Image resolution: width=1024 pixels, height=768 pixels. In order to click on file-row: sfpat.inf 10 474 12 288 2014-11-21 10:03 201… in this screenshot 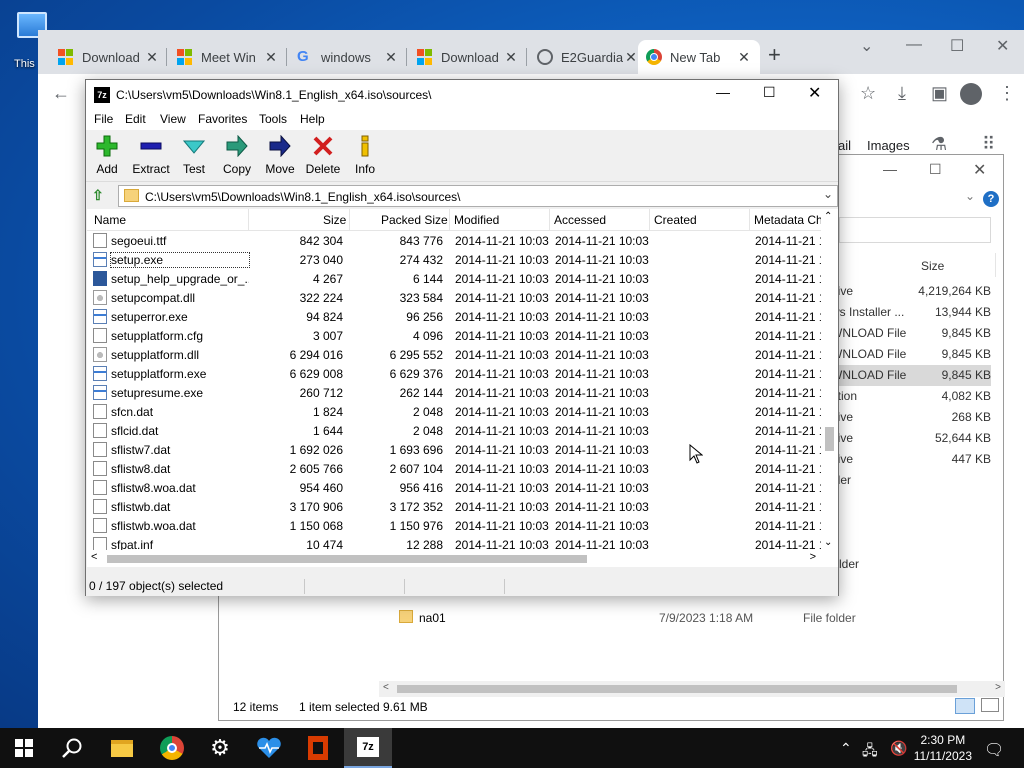, I will do `click(456, 542)`.